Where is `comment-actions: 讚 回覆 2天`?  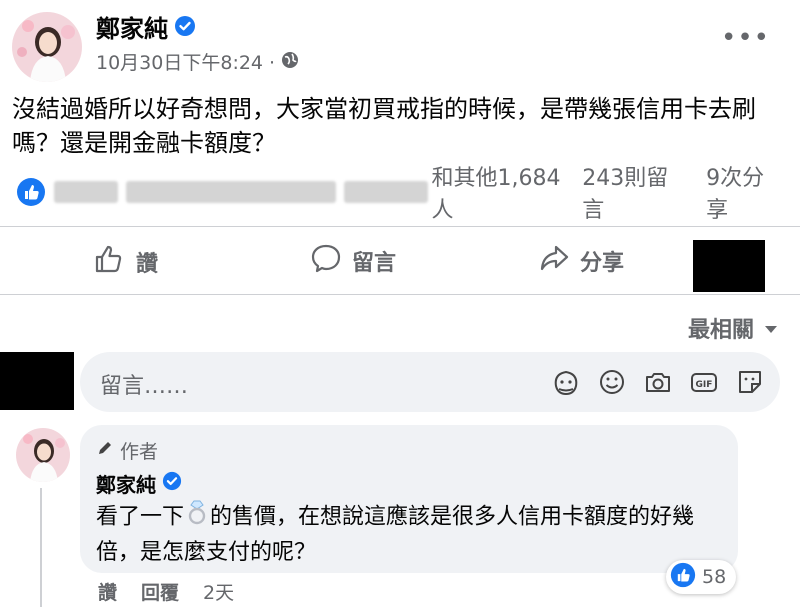 comment-actions: 讚 回覆 2天 is located at coordinates (166, 591).